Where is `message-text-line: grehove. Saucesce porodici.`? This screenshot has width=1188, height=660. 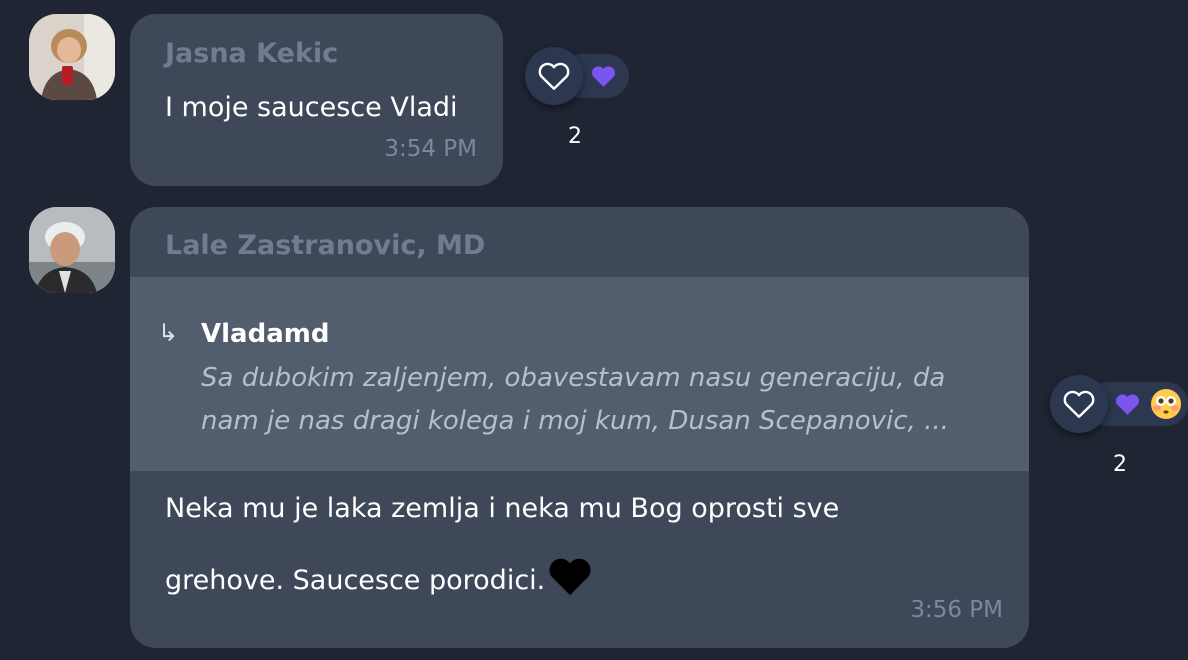
message-text-line: grehove. Saucesce porodici. is located at coordinates (379, 579).